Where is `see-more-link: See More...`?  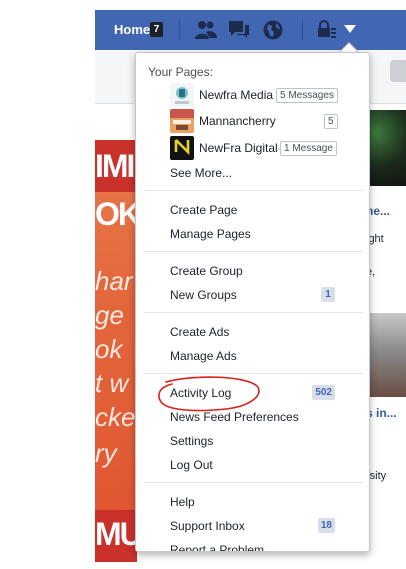
see-more-link: See More... is located at coordinates (201, 173).